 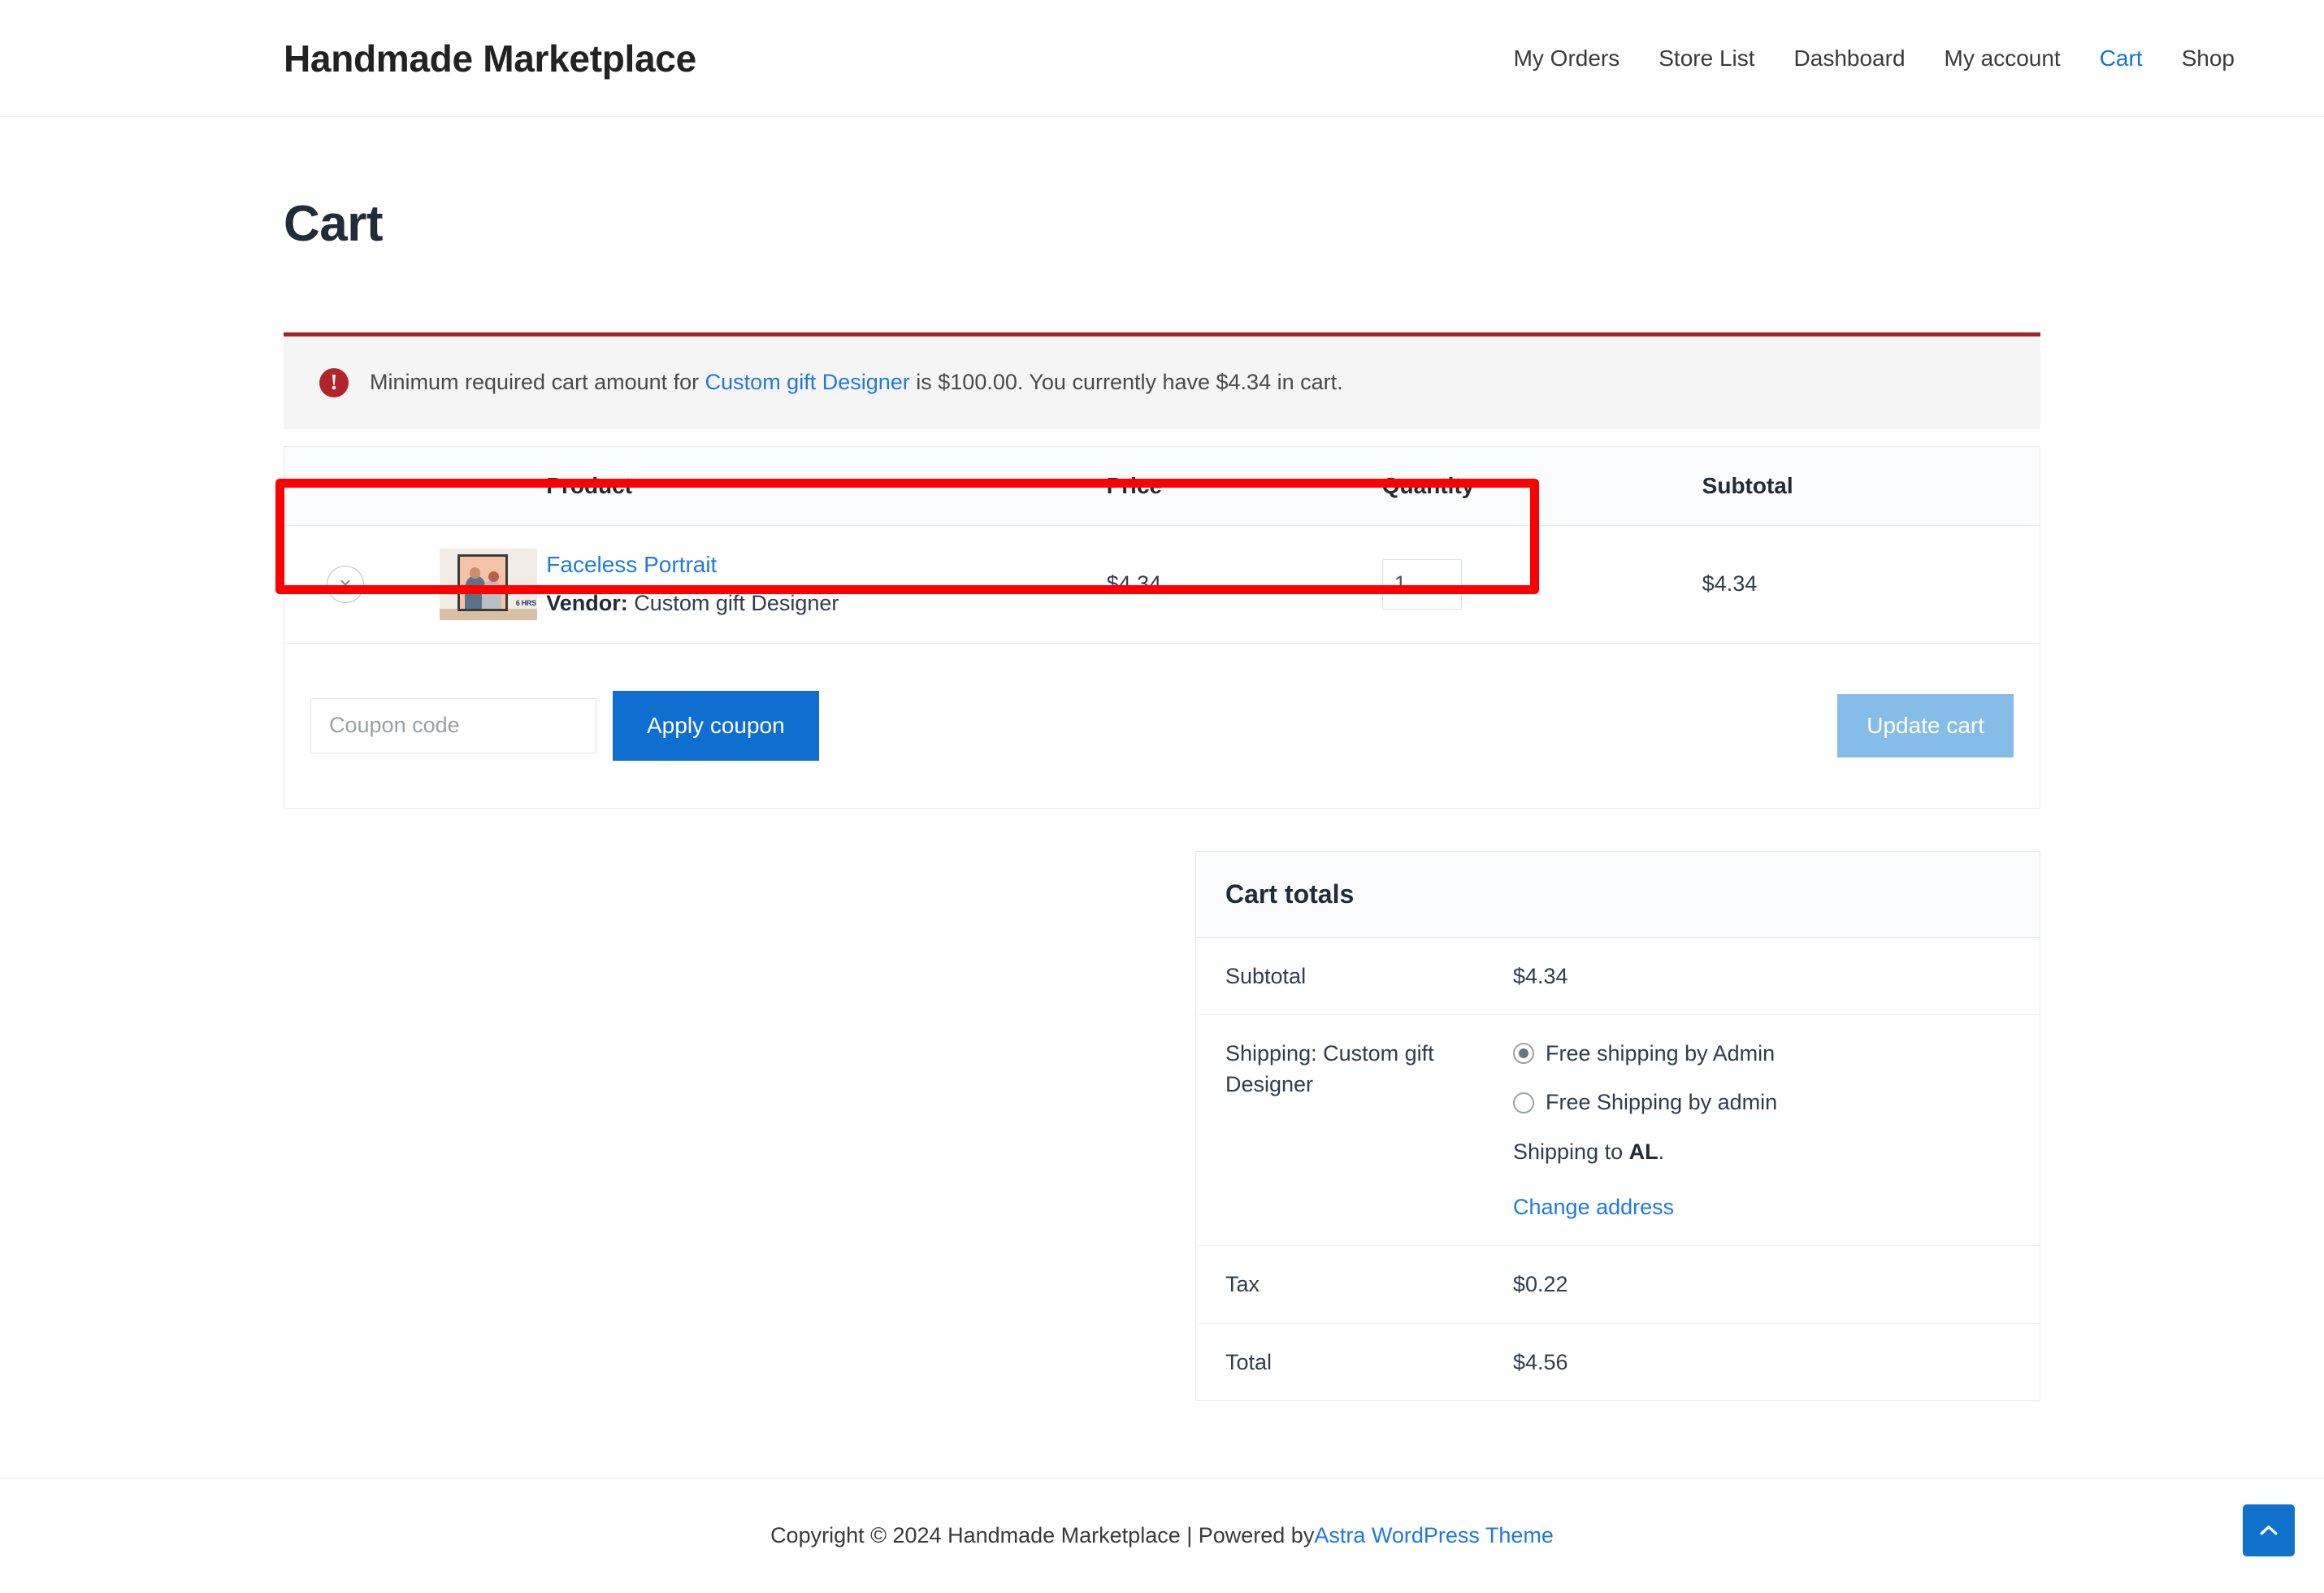 What do you see at coordinates (2208, 59) in the screenshot?
I see `nav-item-shop: Shop` at bounding box center [2208, 59].